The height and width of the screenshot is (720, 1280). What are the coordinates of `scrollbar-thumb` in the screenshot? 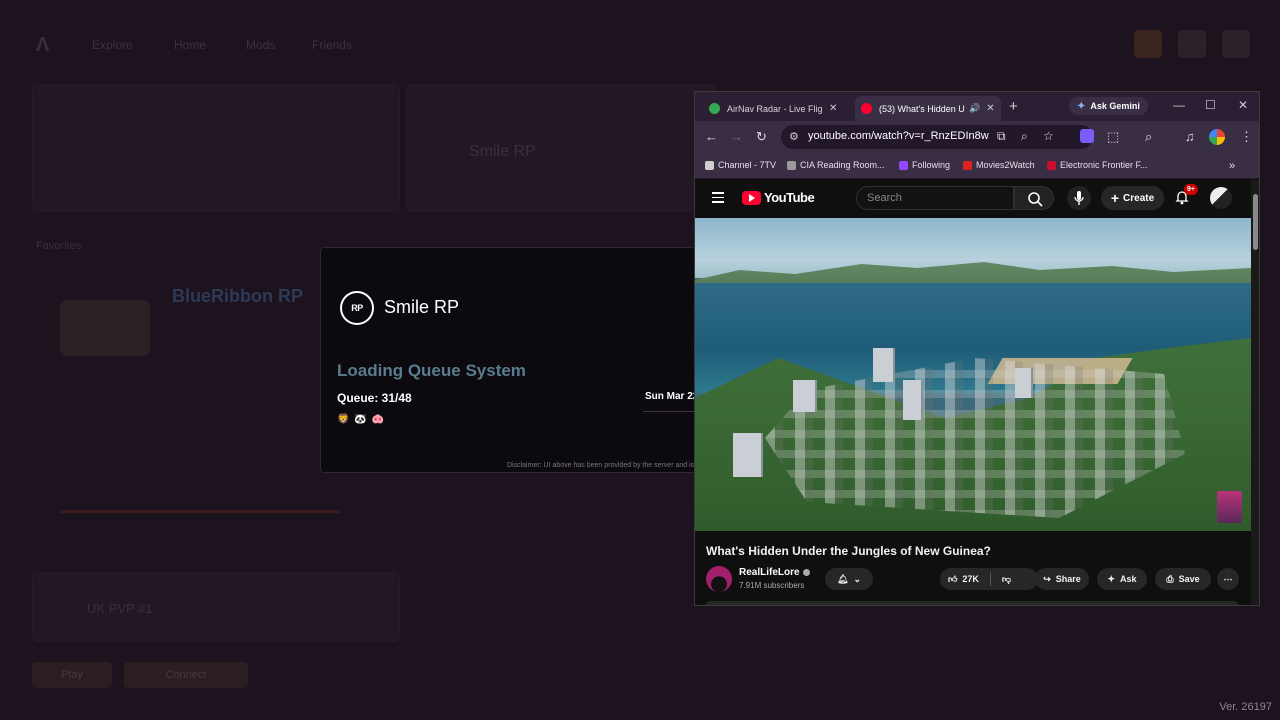 It's located at (1255, 222).